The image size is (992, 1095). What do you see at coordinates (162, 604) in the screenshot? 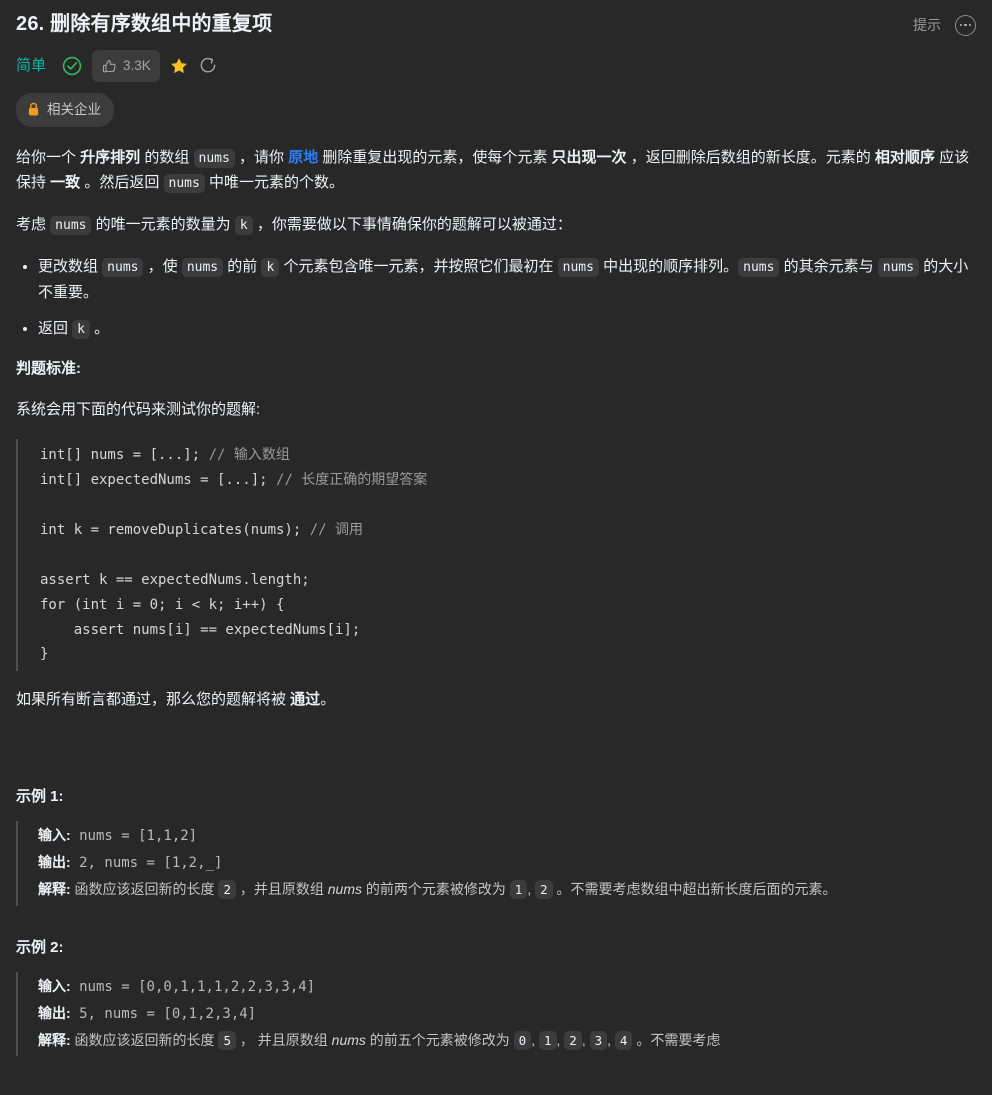
I see `code-line: for (int i = 0; i < k; i++) {` at bounding box center [162, 604].